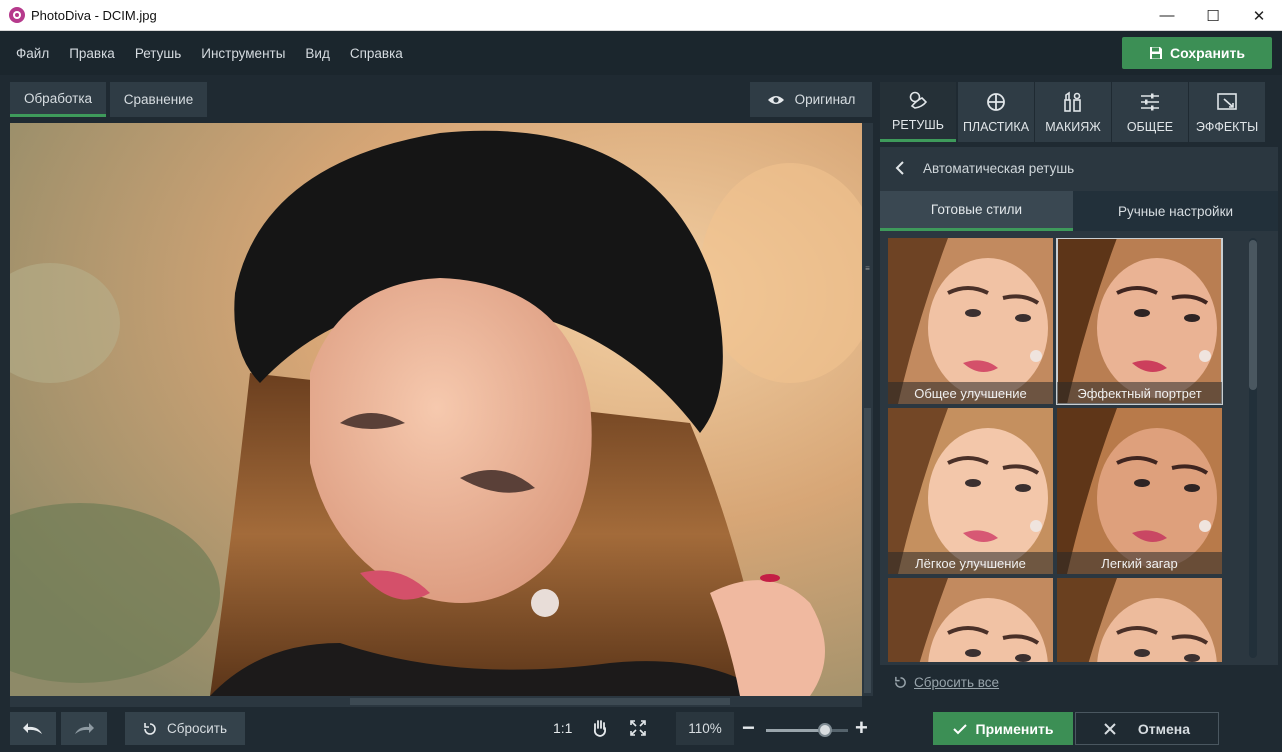 The image size is (1282, 752). I want to click on tab-makeup: МАКИЯЖ, so click(1073, 112).